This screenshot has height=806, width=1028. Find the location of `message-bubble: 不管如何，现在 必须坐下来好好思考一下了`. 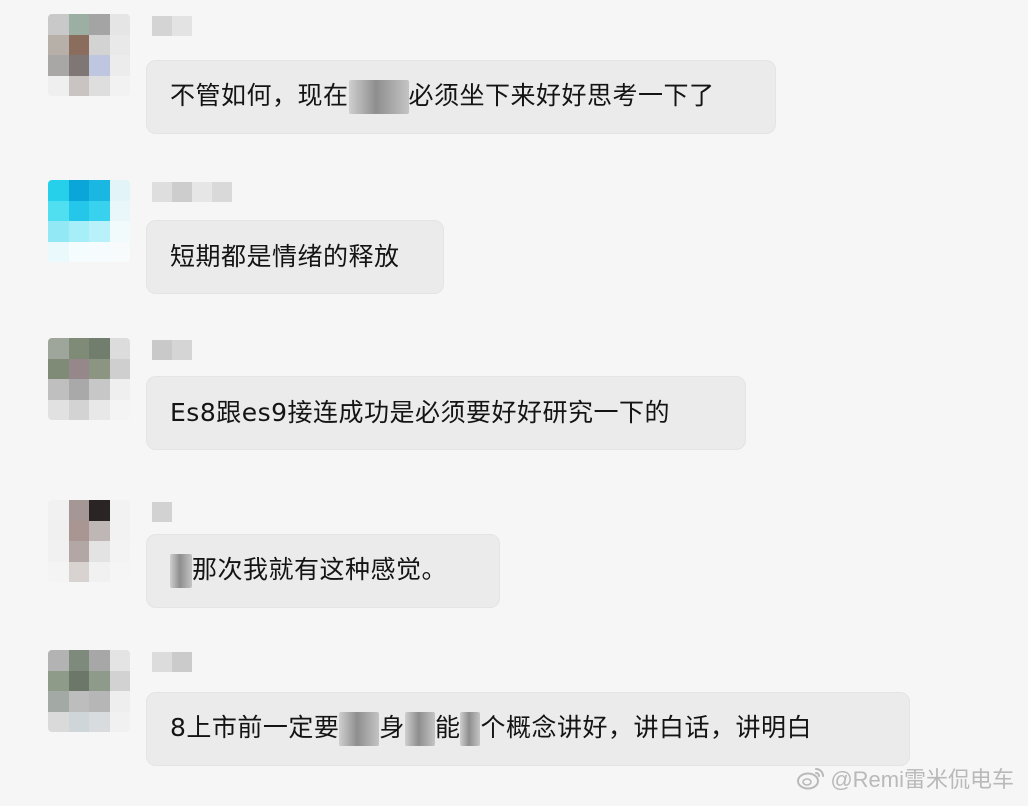

message-bubble: 不管如何，现在 必须坐下来好好思考一下了 is located at coordinates (461, 97).